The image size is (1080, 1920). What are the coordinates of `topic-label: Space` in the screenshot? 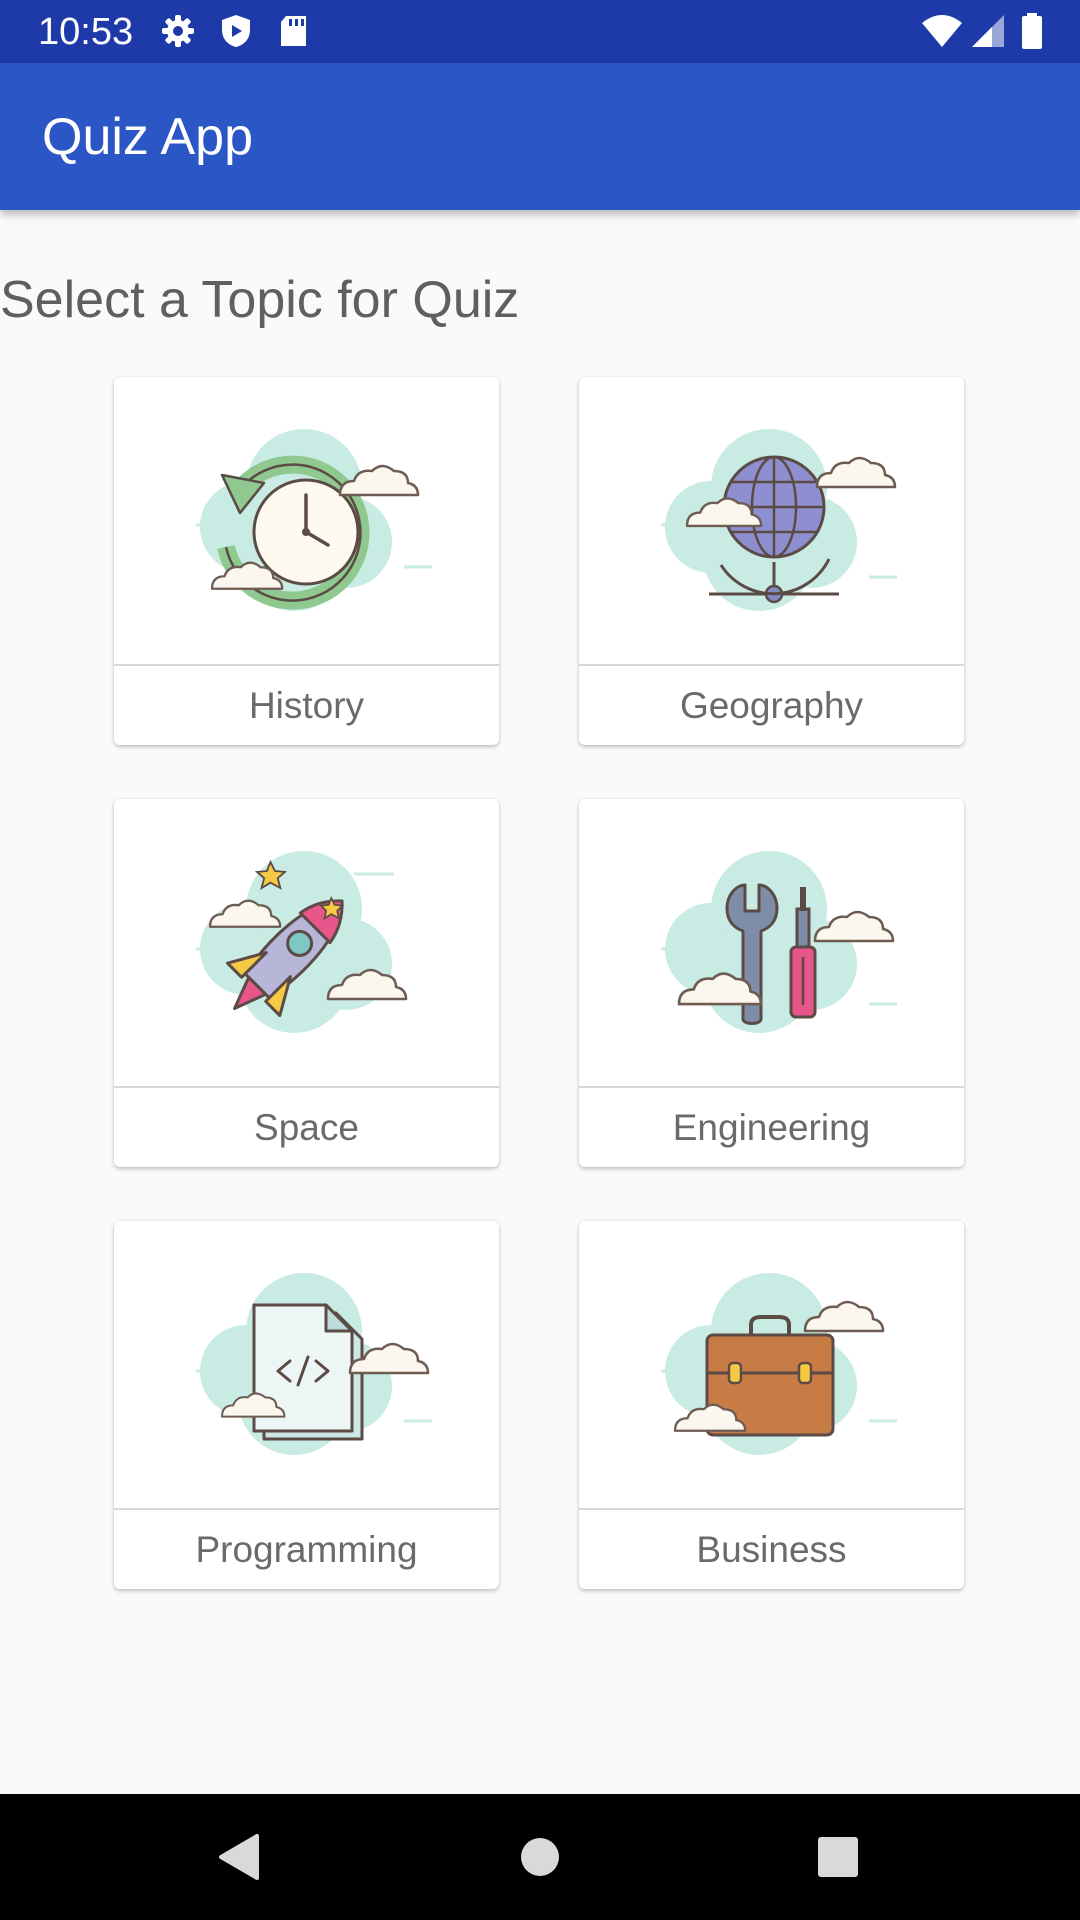 It's located at (306, 1127).